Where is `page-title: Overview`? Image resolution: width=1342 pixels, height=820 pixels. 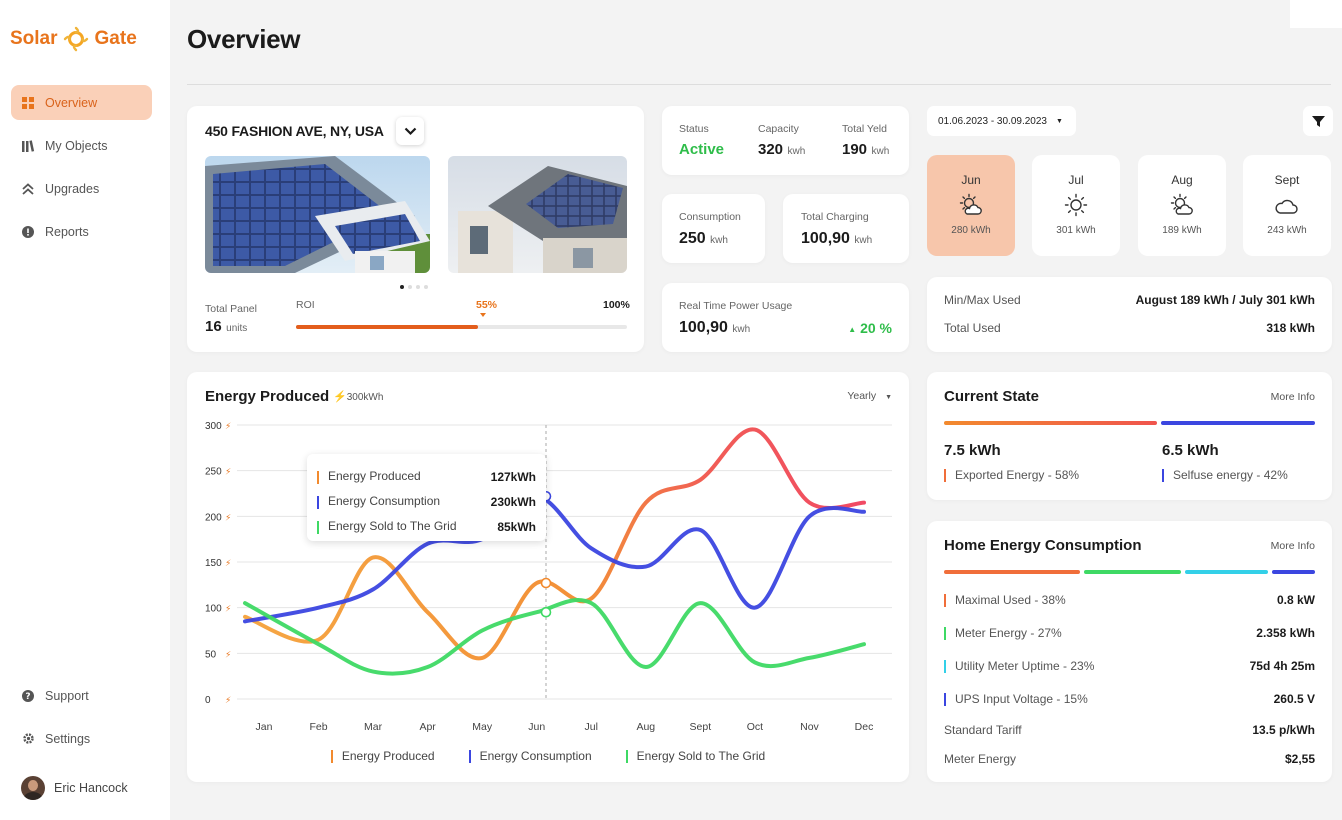
page-title: Overview is located at coordinates (244, 39).